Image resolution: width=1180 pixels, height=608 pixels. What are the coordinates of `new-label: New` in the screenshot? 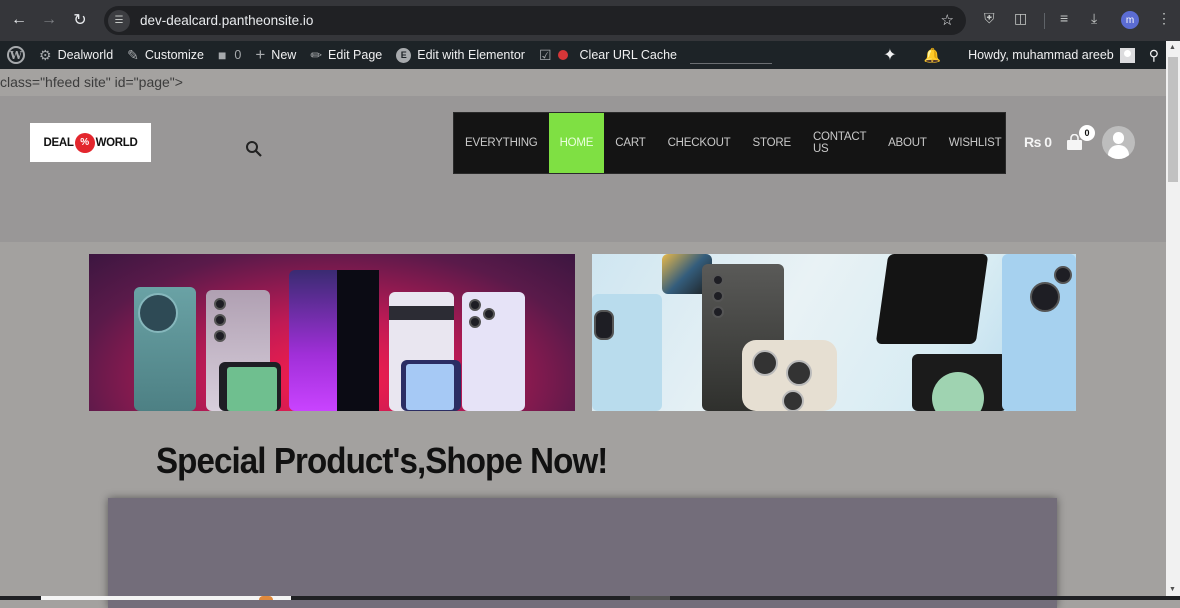 It's located at (284, 55).